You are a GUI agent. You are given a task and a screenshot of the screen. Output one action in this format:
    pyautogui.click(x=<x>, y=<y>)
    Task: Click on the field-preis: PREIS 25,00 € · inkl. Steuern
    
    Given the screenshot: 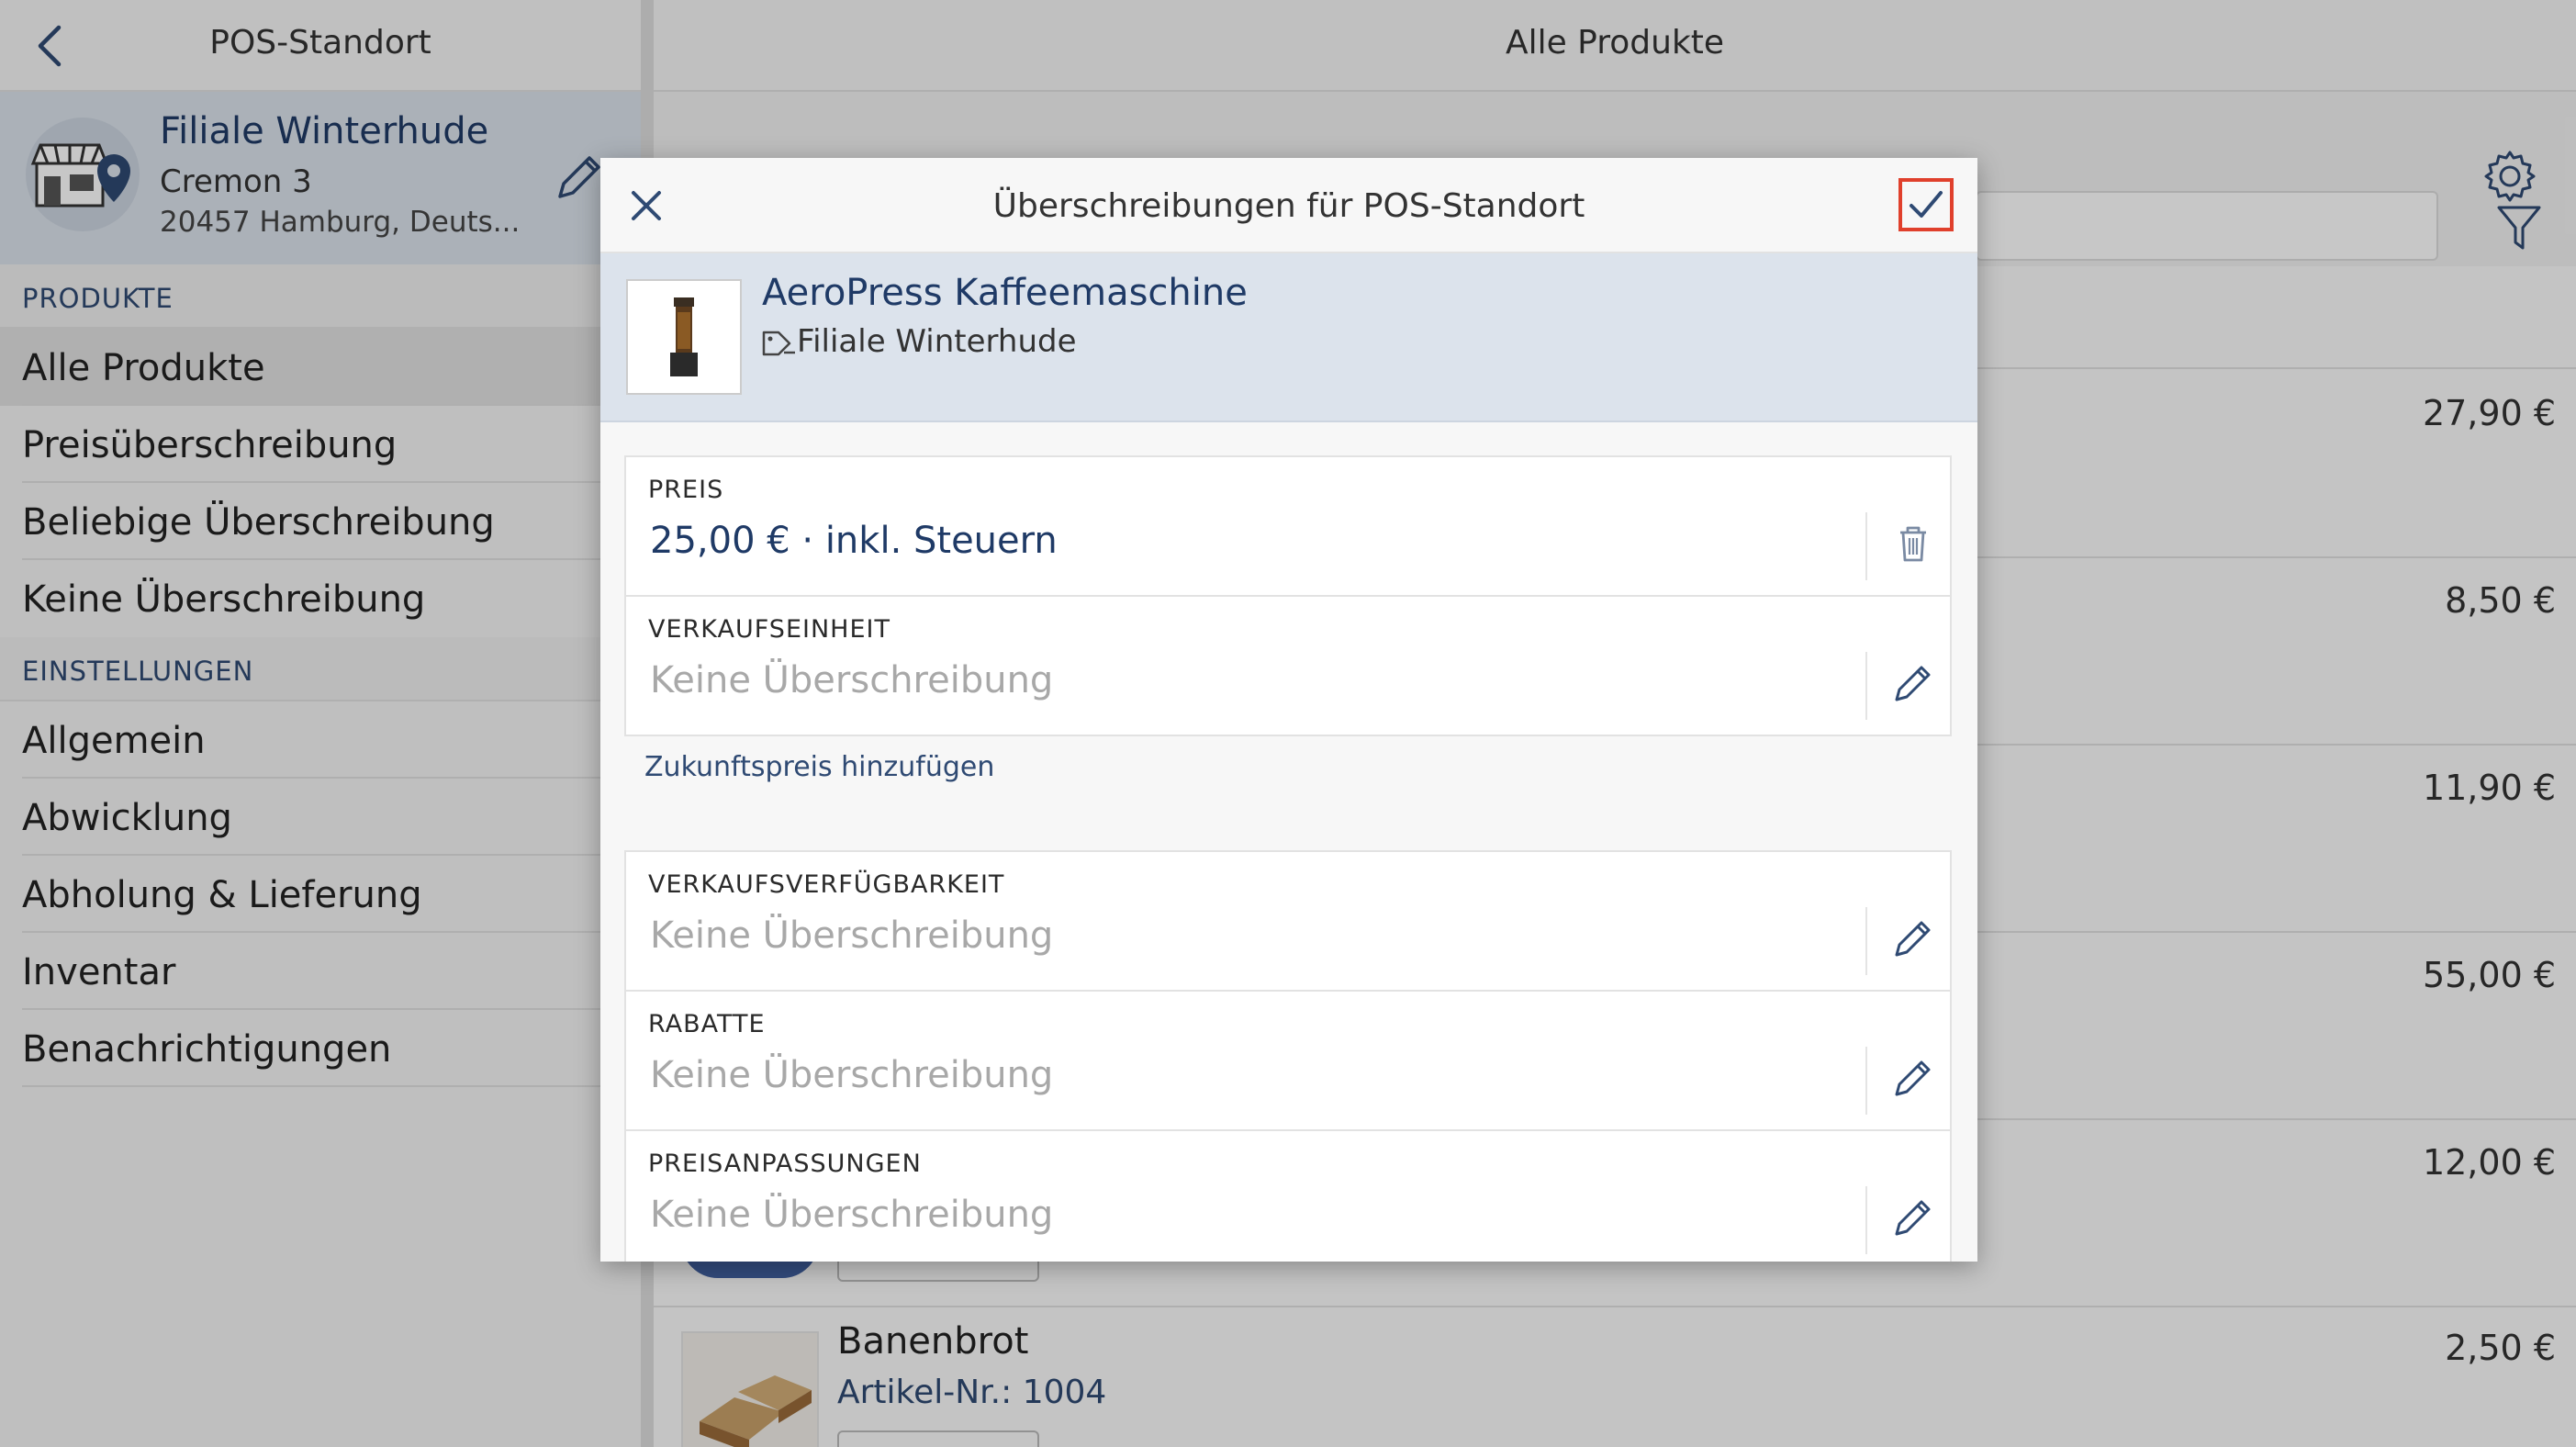 What is the action you would take?
    pyautogui.click(x=1288, y=527)
    